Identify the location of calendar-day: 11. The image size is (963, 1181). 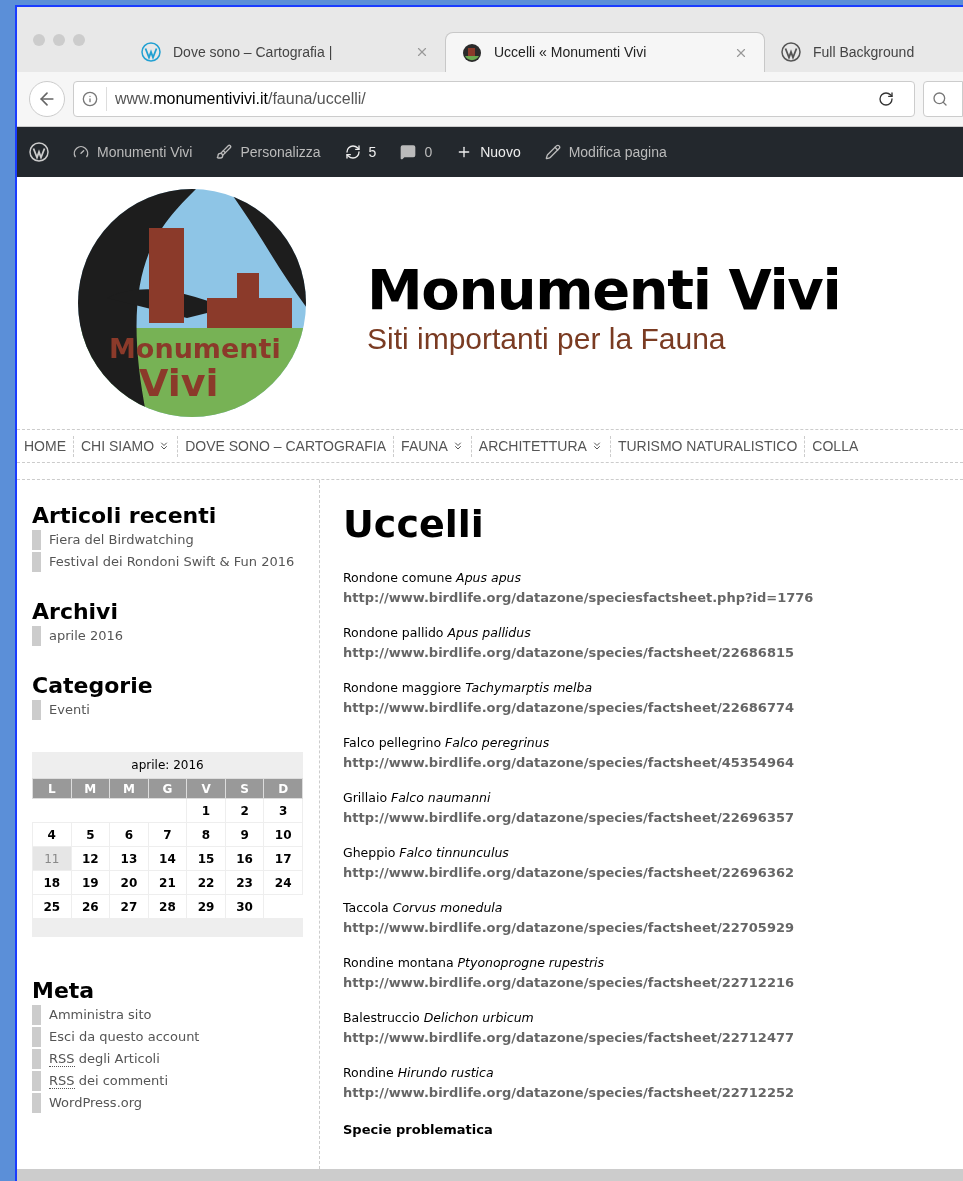
(52, 858).